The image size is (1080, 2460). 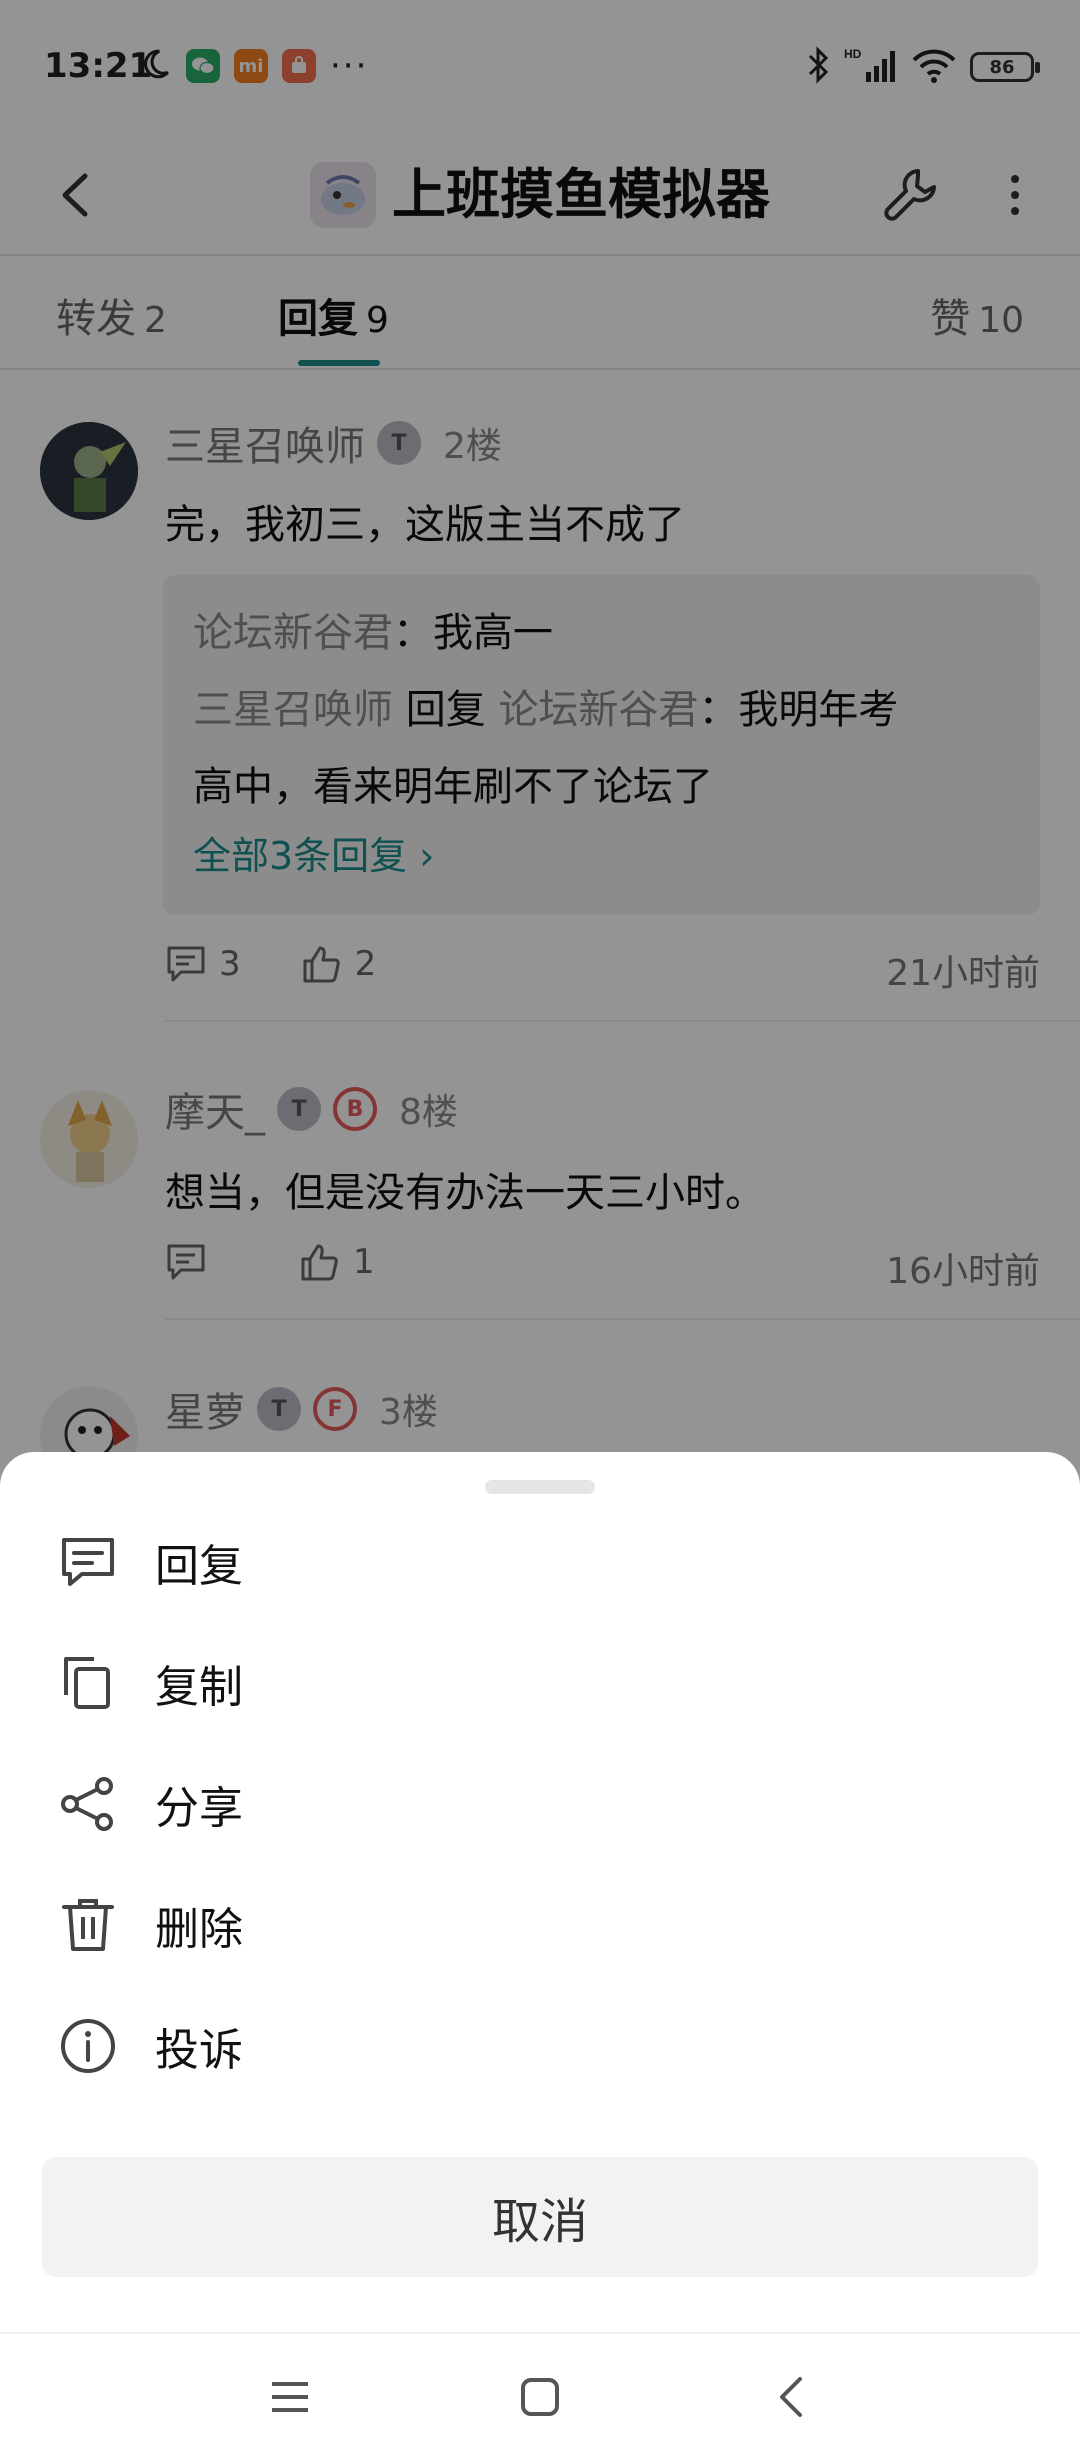 I want to click on menu-item-label: 复制, so click(x=199, y=1687).